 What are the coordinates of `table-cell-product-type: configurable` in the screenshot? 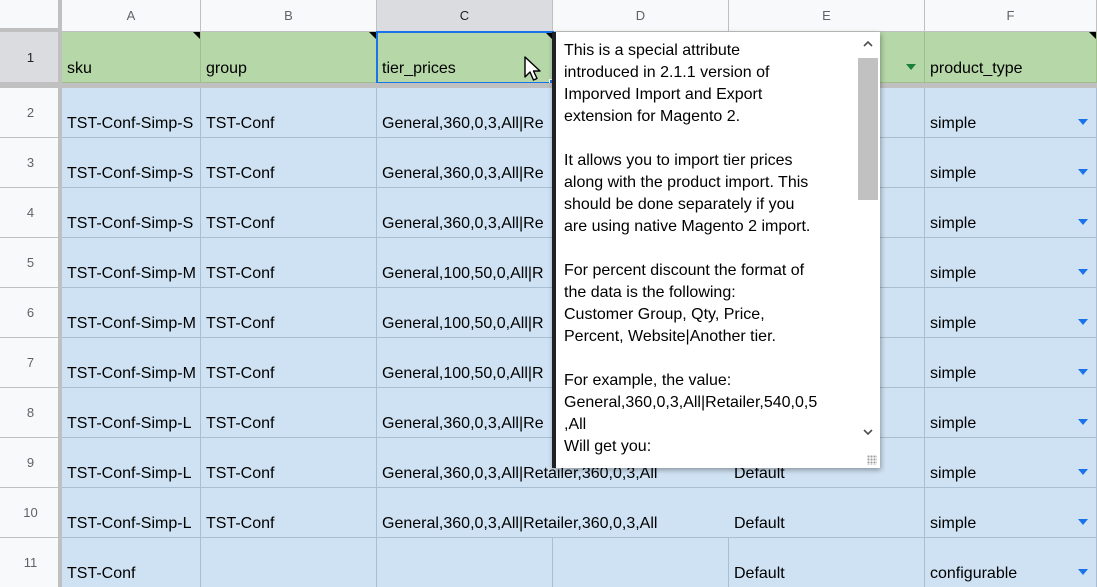 It's located at (1011, 562).